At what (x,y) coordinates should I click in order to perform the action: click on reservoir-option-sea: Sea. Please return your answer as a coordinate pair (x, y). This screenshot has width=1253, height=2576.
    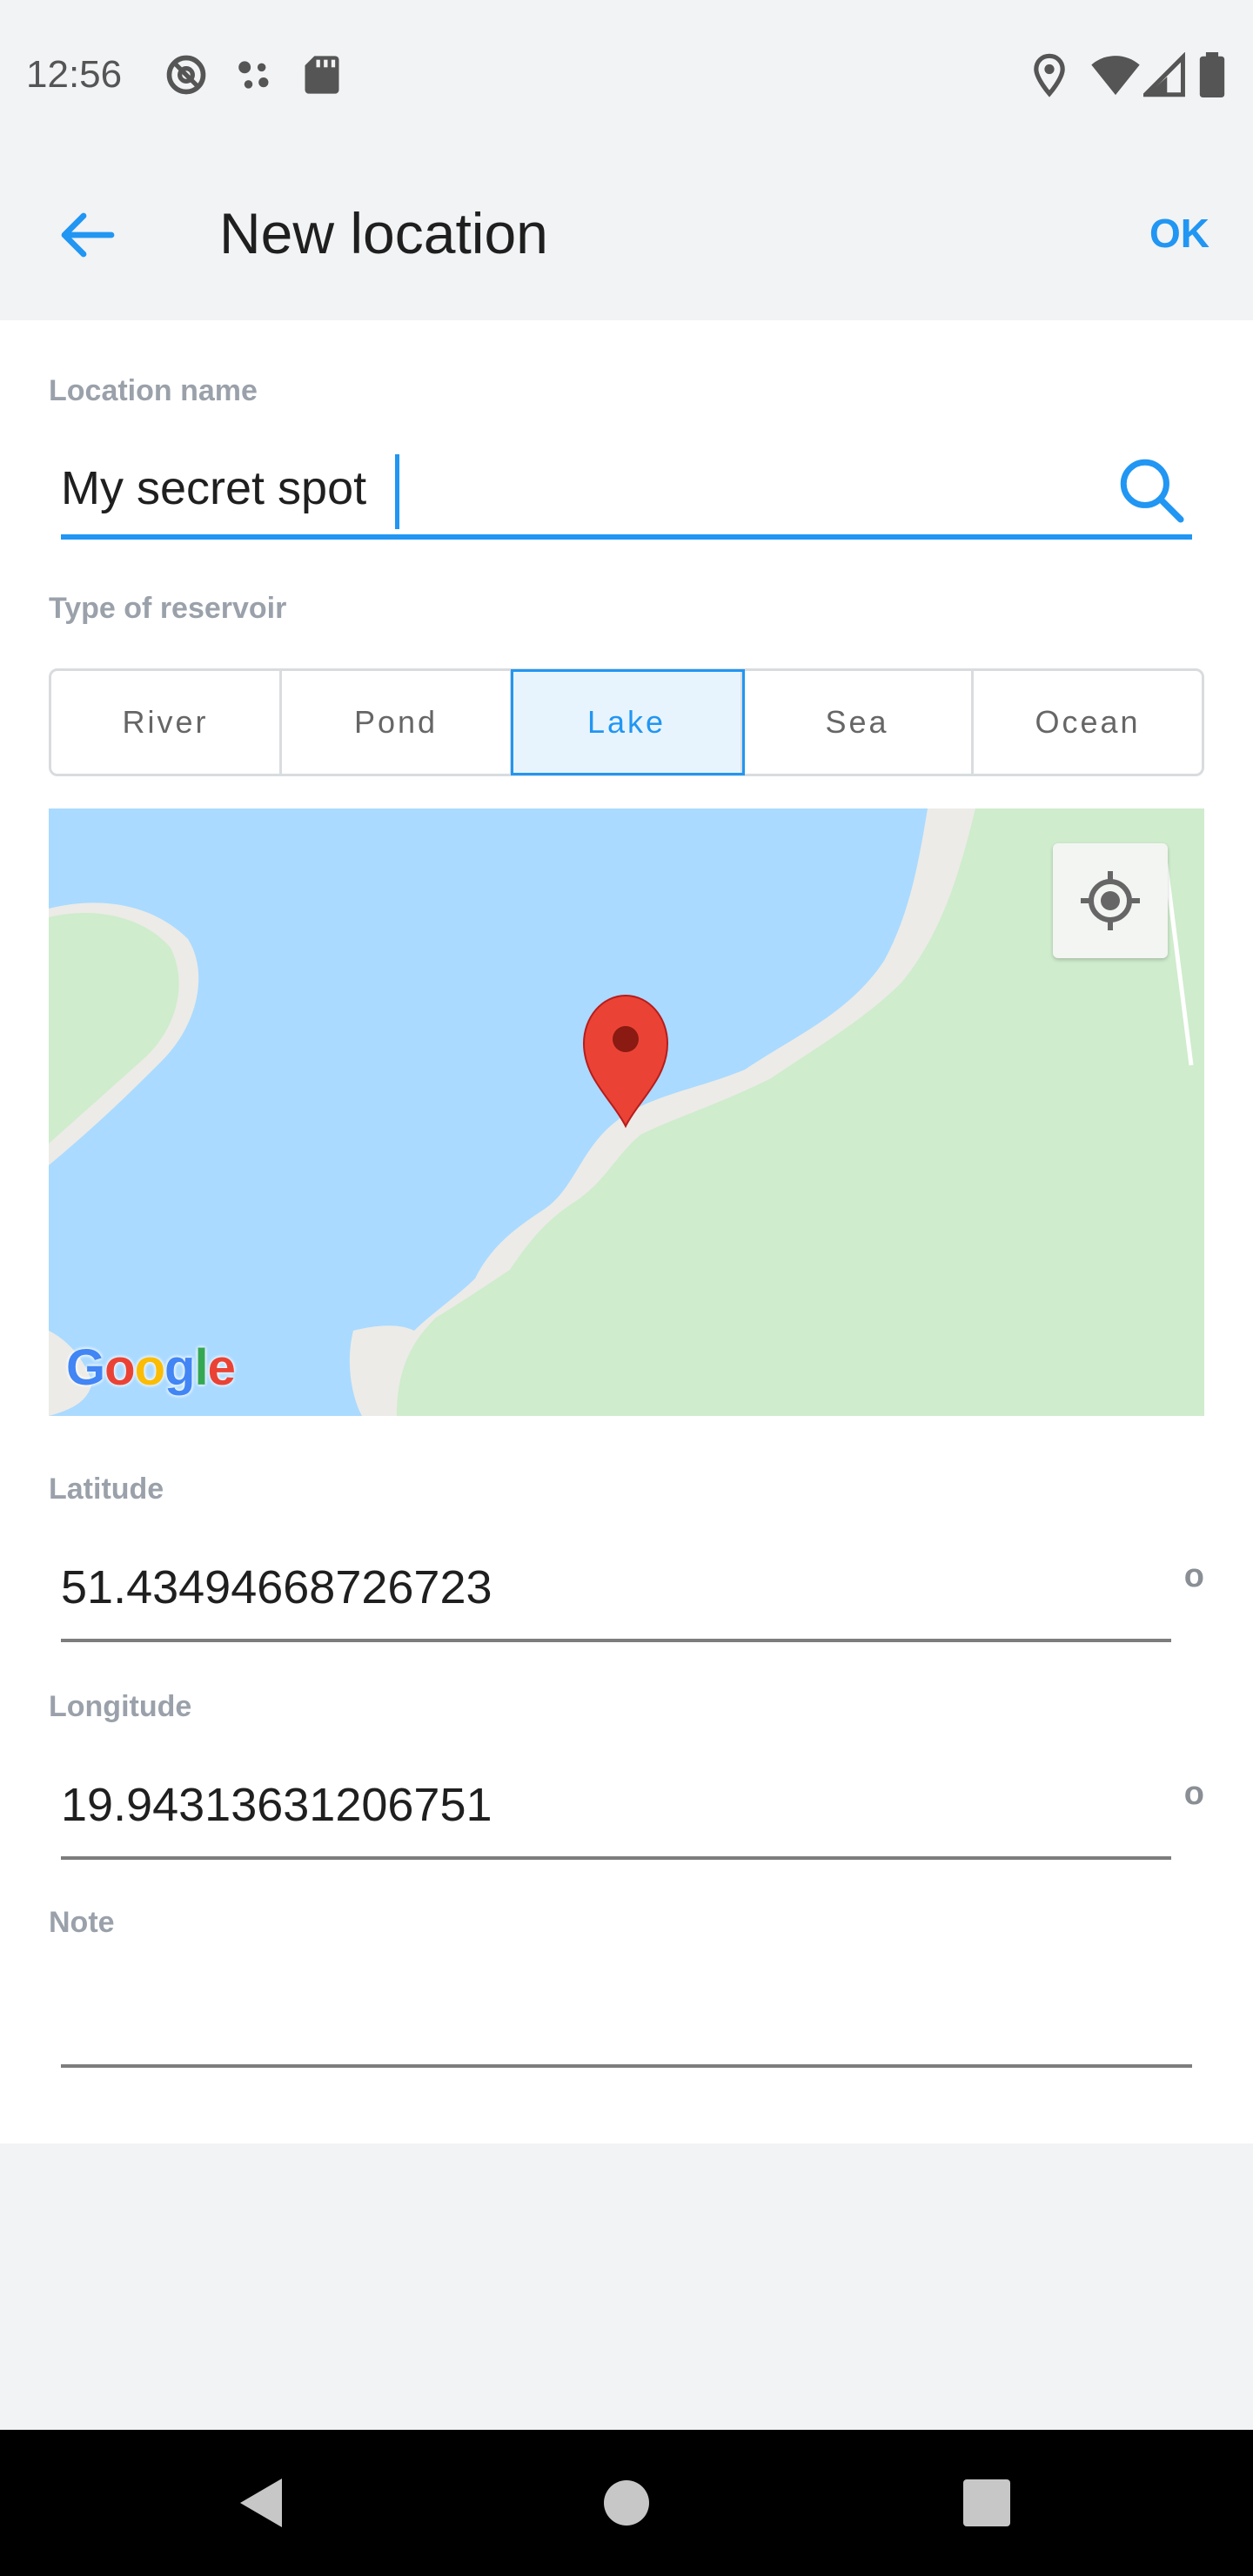
    Looking at the image, I should click on (858, 722).